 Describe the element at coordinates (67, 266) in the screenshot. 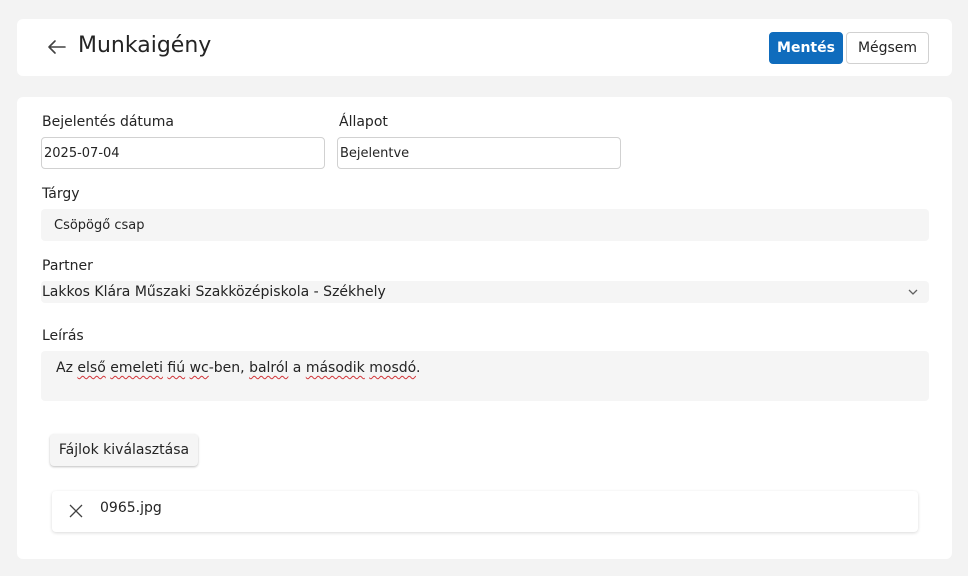

I see `partner-label: Partner` at that location.